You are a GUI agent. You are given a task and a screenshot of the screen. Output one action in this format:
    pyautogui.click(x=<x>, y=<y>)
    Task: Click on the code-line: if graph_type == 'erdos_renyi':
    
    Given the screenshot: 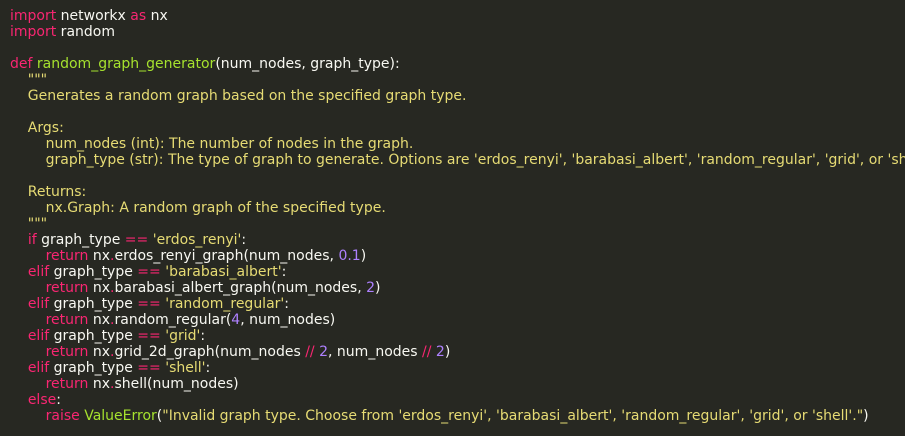 What is the action you would take?
    pyautogui.click(x=455, y=240)
    